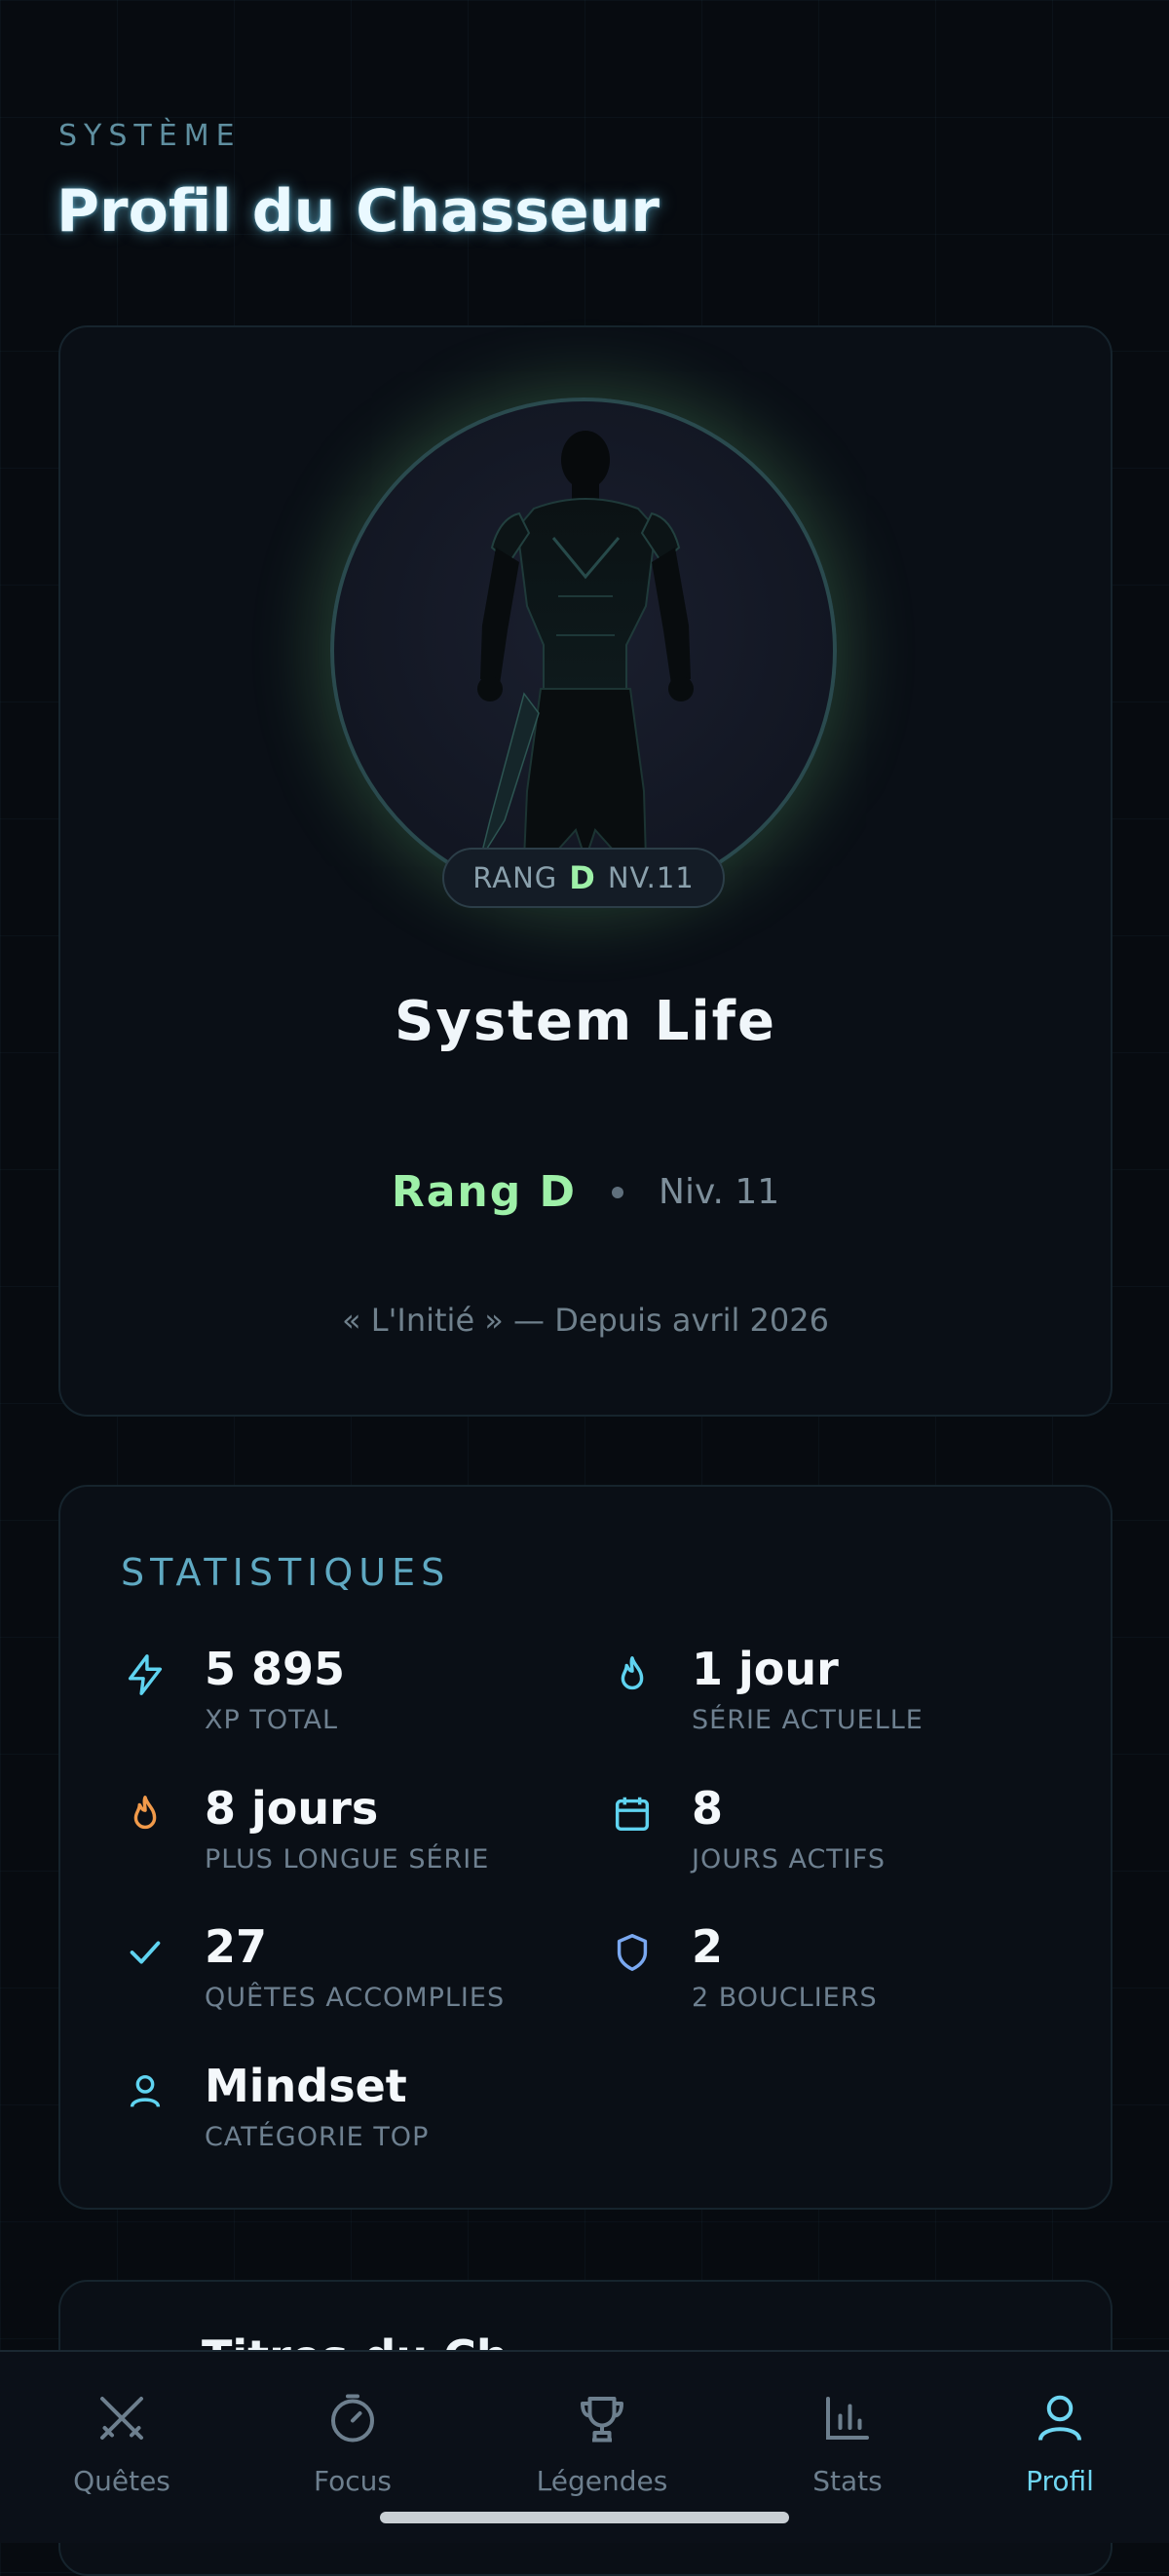 This screenshot has height=2576, width=1169. What do you see at coordinates (355, 1998) in the screenshot?
I see `stat-label: QUÊTES ACCOMPLIES` at bounding box center [355, 1998].